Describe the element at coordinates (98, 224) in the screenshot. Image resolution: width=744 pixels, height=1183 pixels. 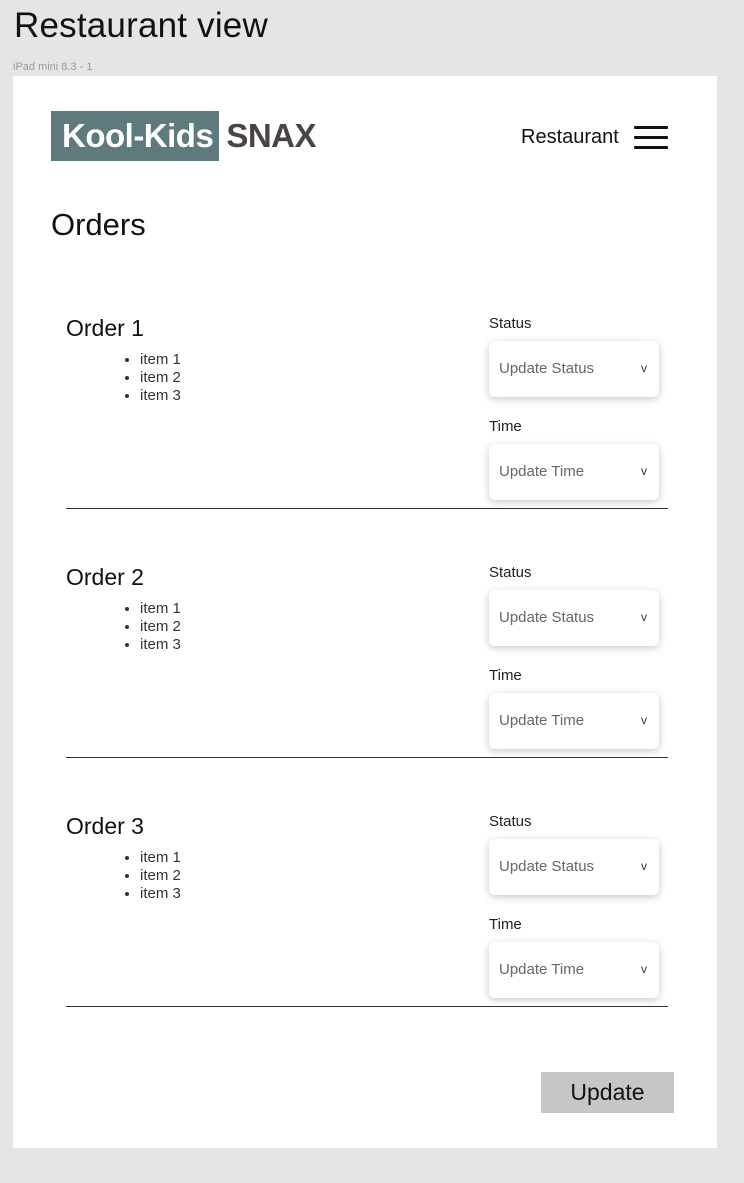
I see `page-title: Orders` at that location.